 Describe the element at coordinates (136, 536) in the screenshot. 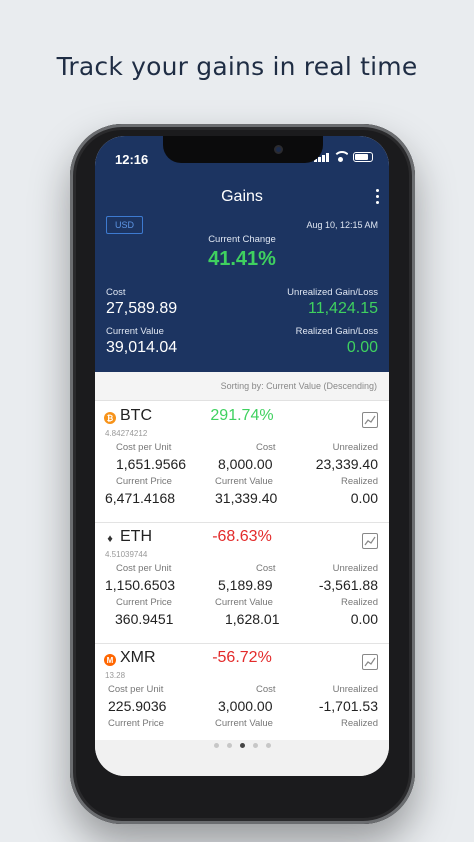

I see `coin-symbol: ETH` at that location.